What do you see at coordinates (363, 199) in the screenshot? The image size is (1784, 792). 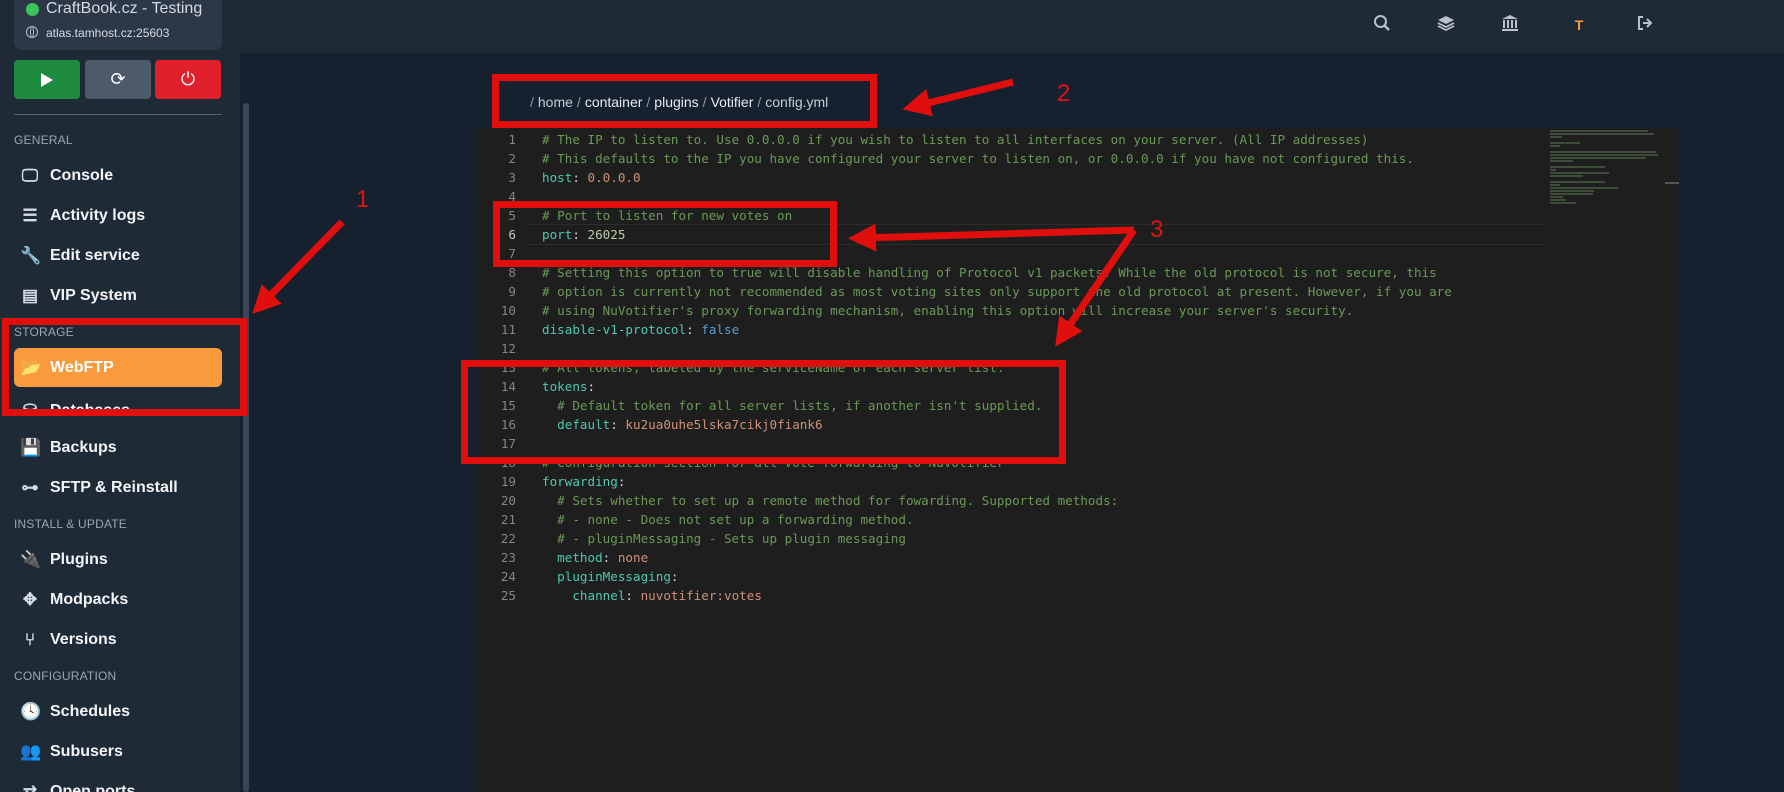 I see `annotation-number-1: 1` at bounding box center [363, 199].